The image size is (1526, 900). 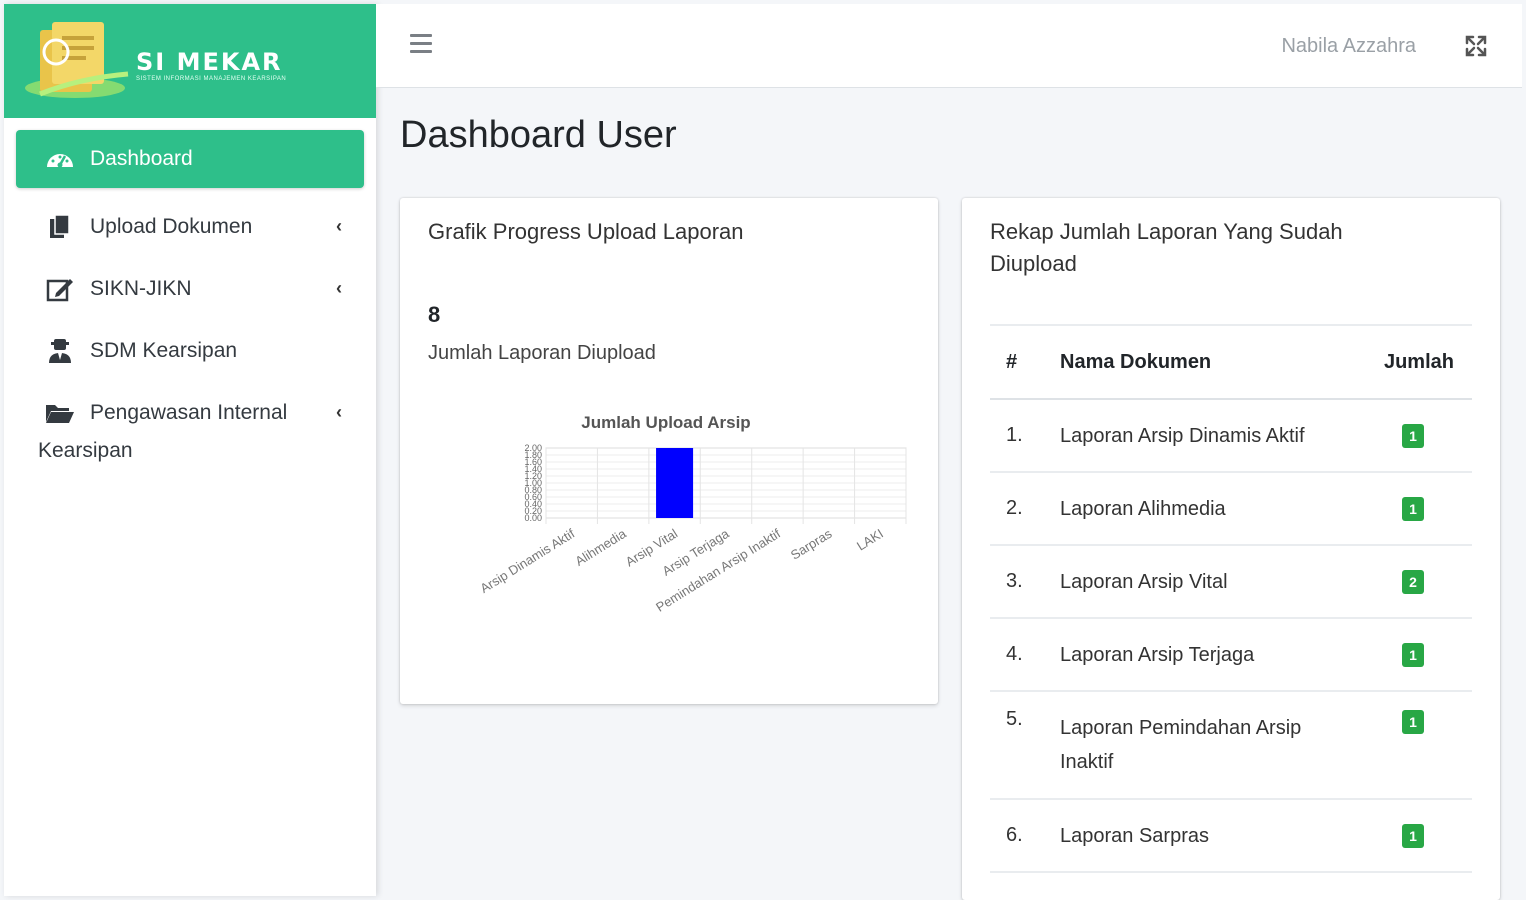 What do you see at coordinates (675, 483) in the screenshot?
I see `bar` at bounding box center [675, 483].